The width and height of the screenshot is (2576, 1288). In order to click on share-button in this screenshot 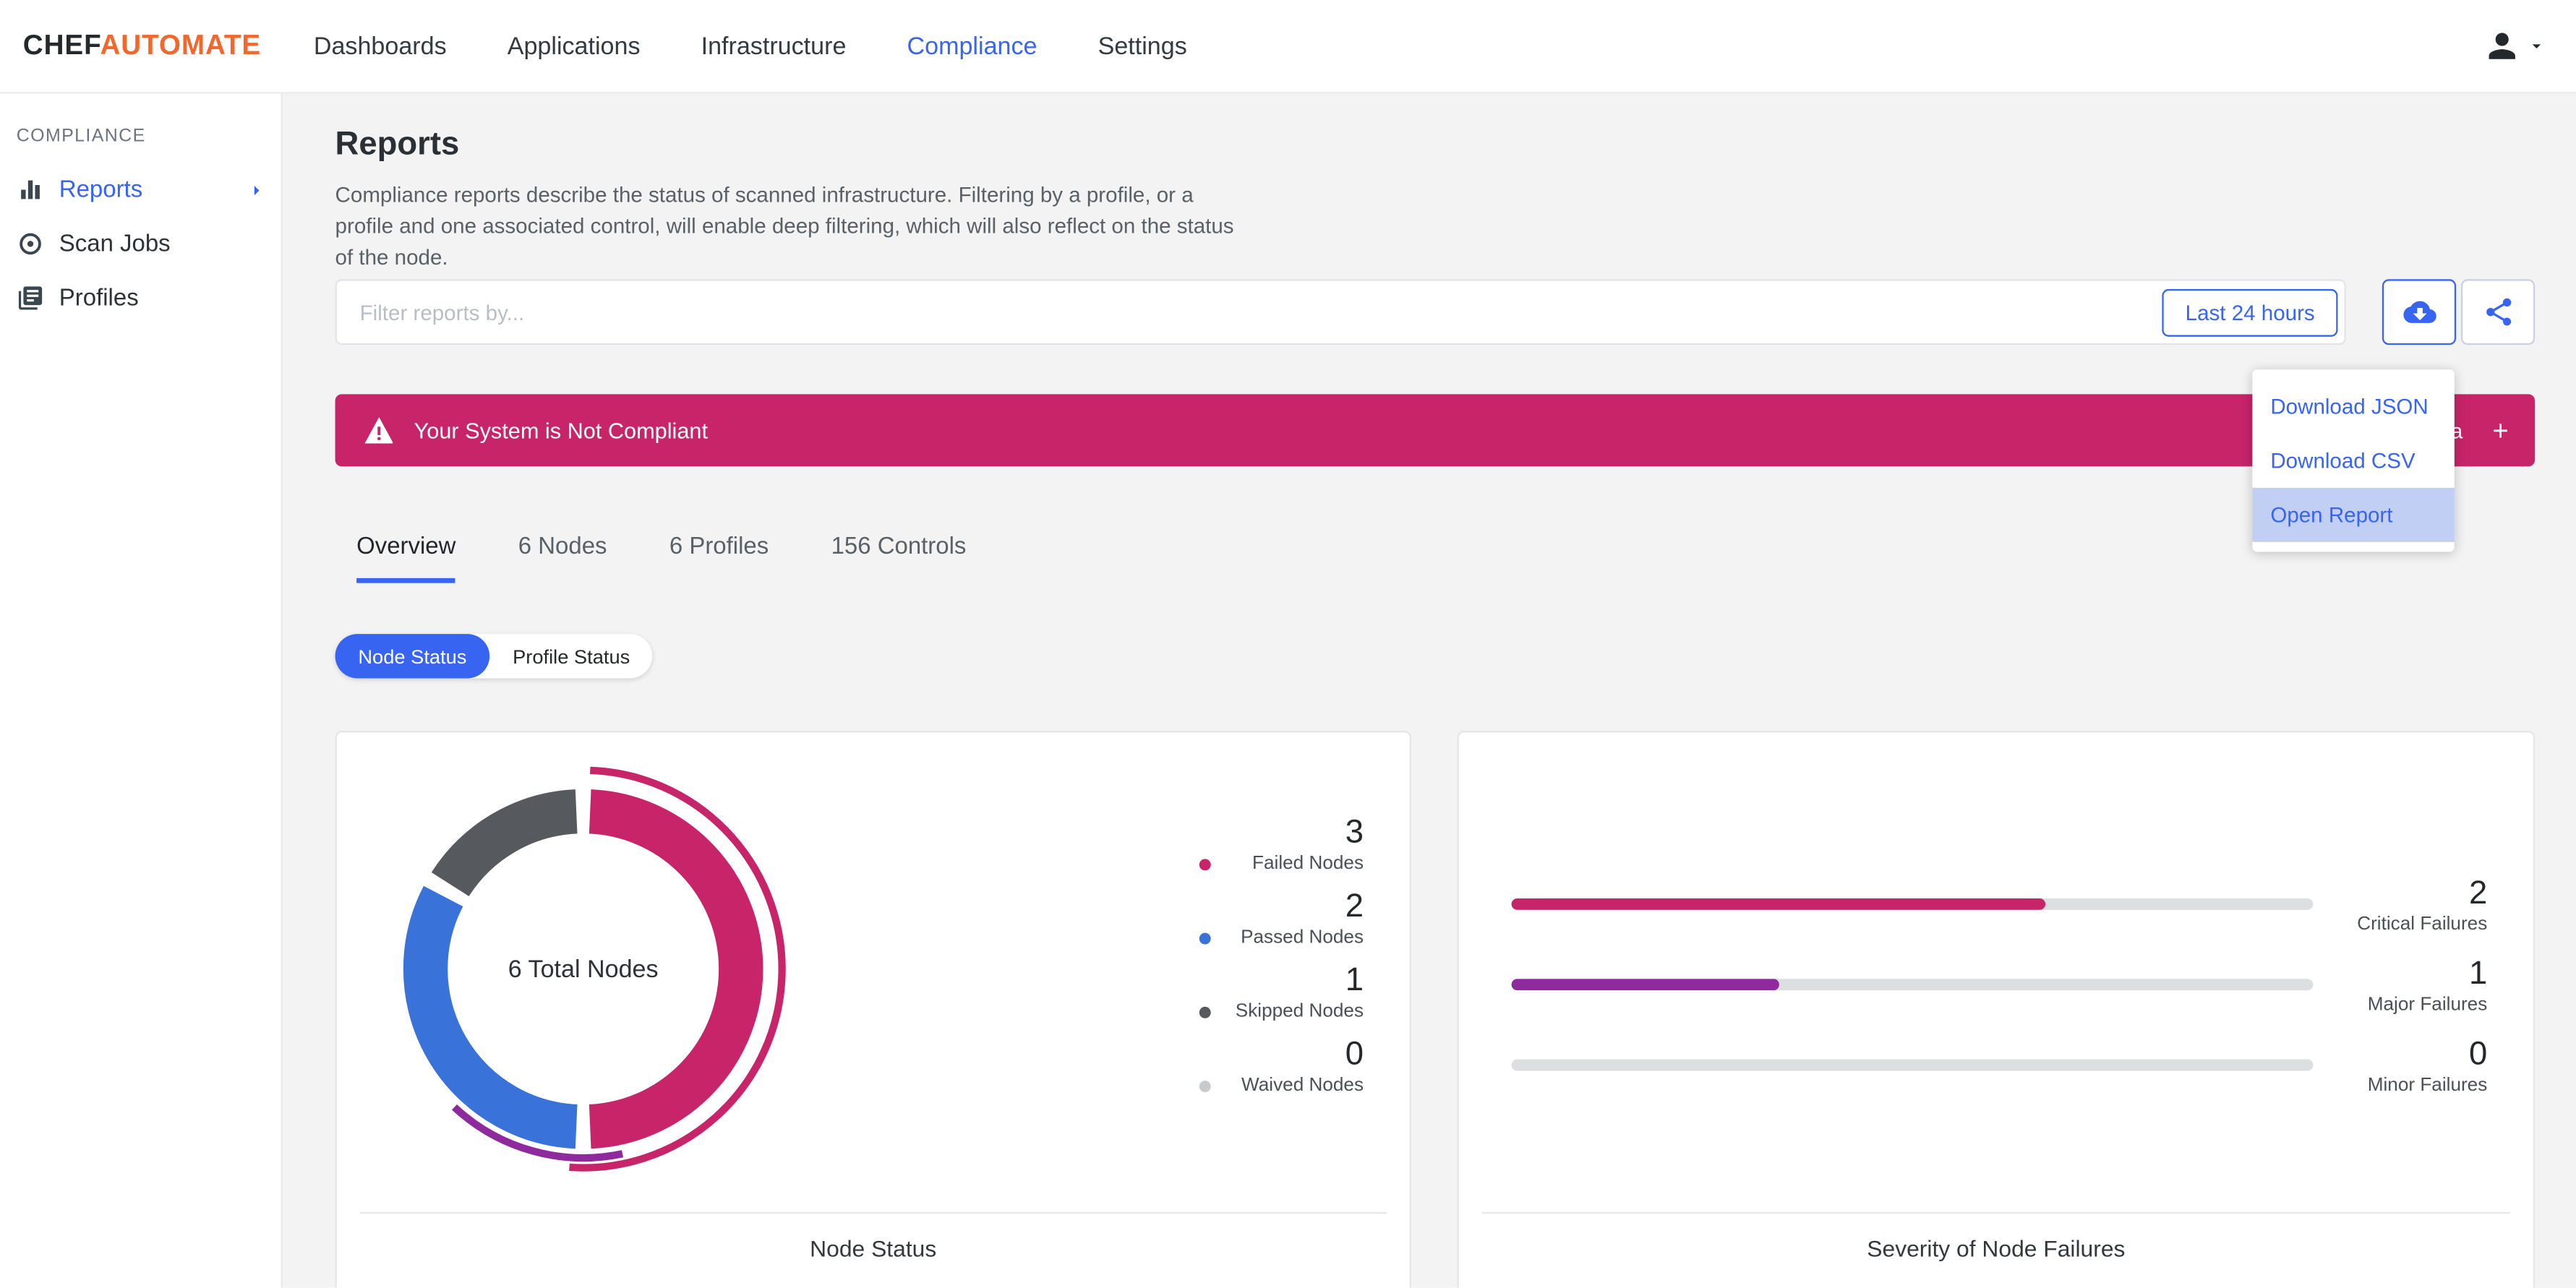, I will do `click(2498, 312)`.